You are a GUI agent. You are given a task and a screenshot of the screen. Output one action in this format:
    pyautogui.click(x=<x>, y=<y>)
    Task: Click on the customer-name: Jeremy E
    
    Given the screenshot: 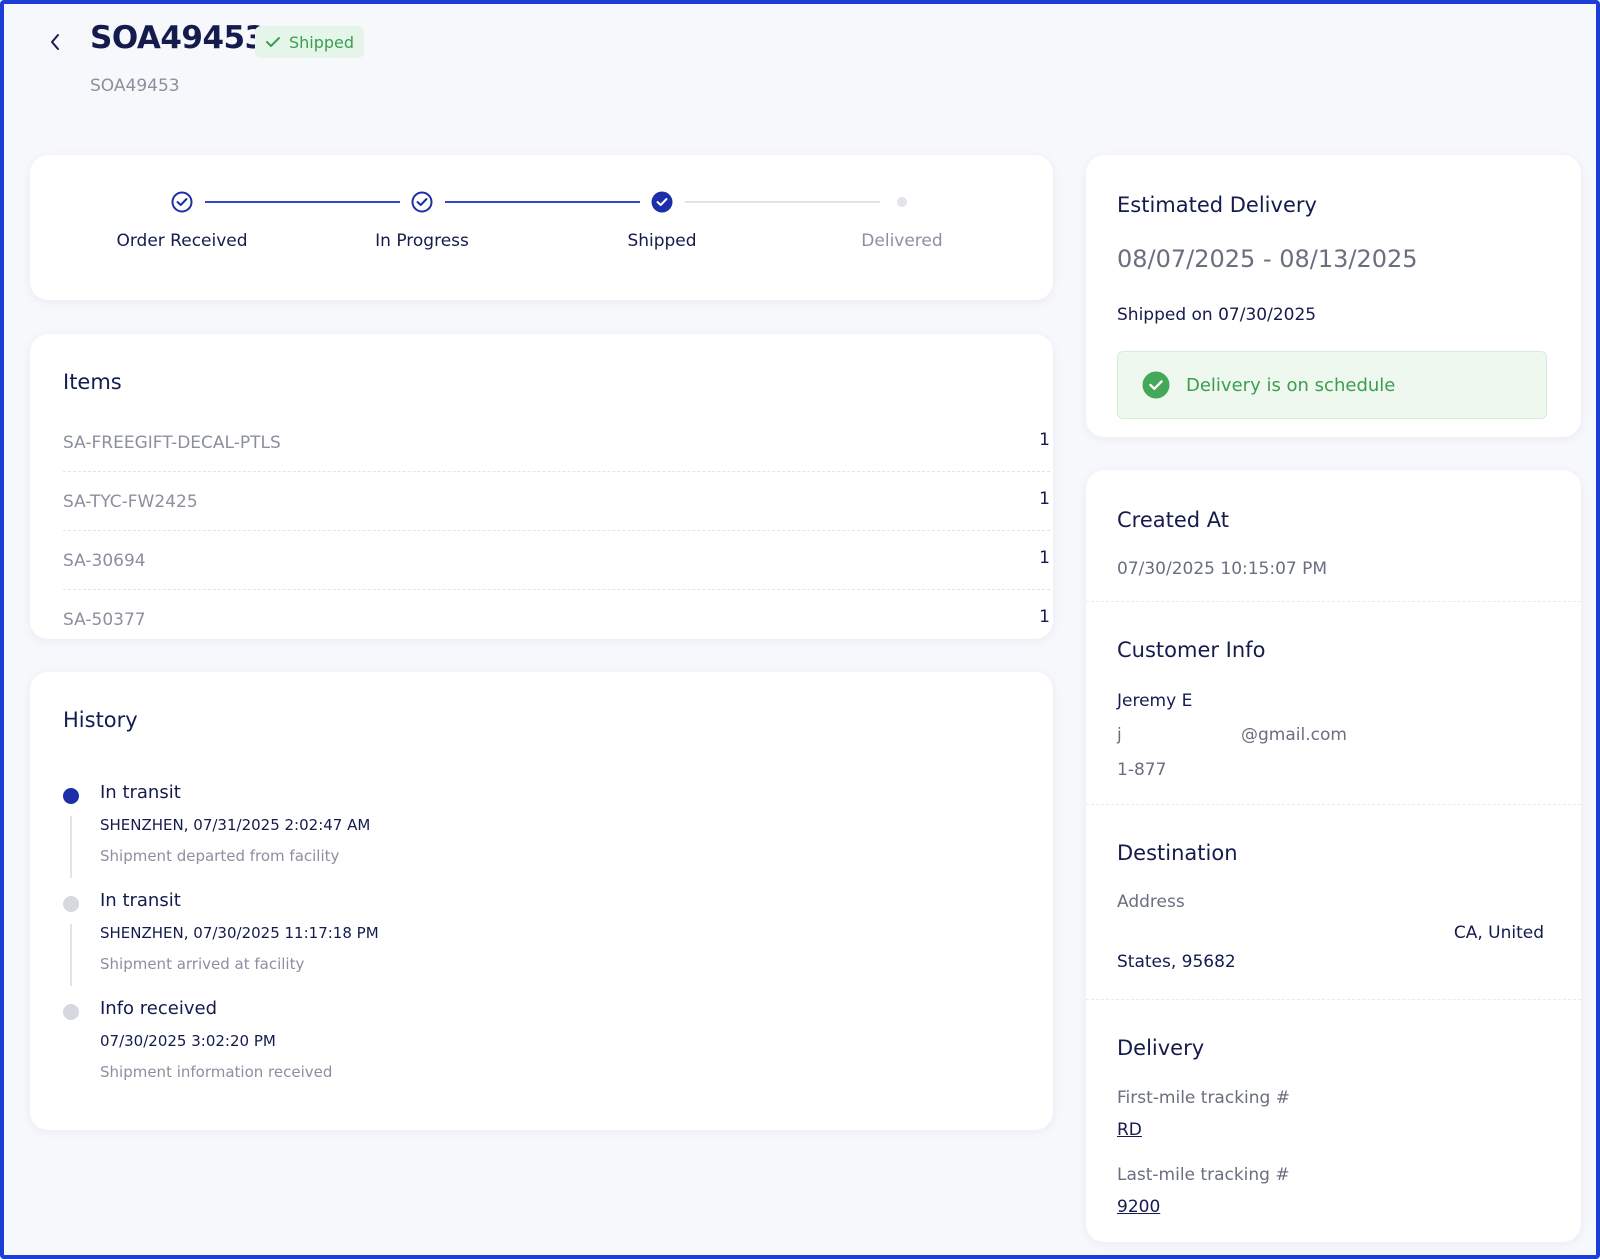 What is the action you would take?
    pyautogui.click(x=1155, y=701)
    